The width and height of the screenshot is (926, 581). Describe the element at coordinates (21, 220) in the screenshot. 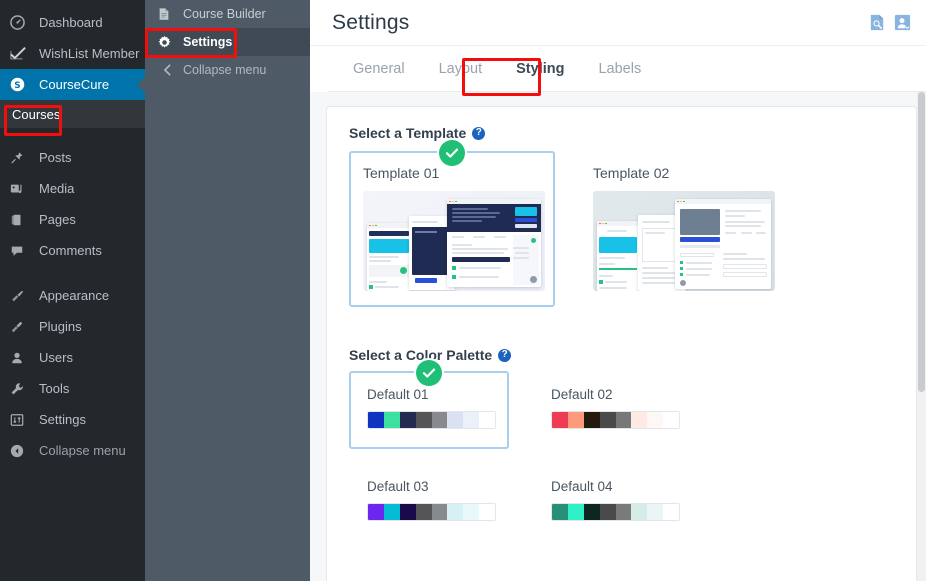

I see `pages-icon` at that location.